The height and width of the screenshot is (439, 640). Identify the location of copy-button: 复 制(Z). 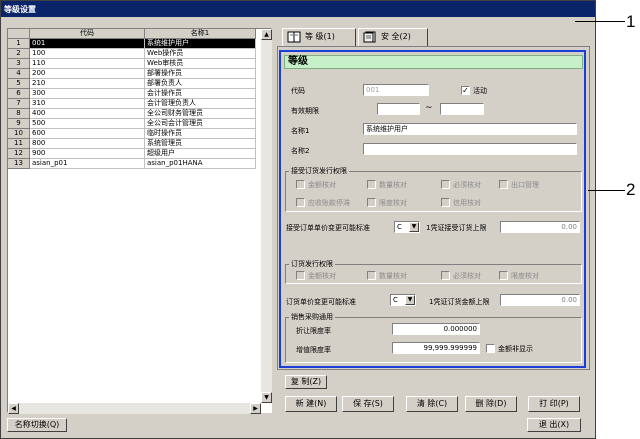
(306, 382).